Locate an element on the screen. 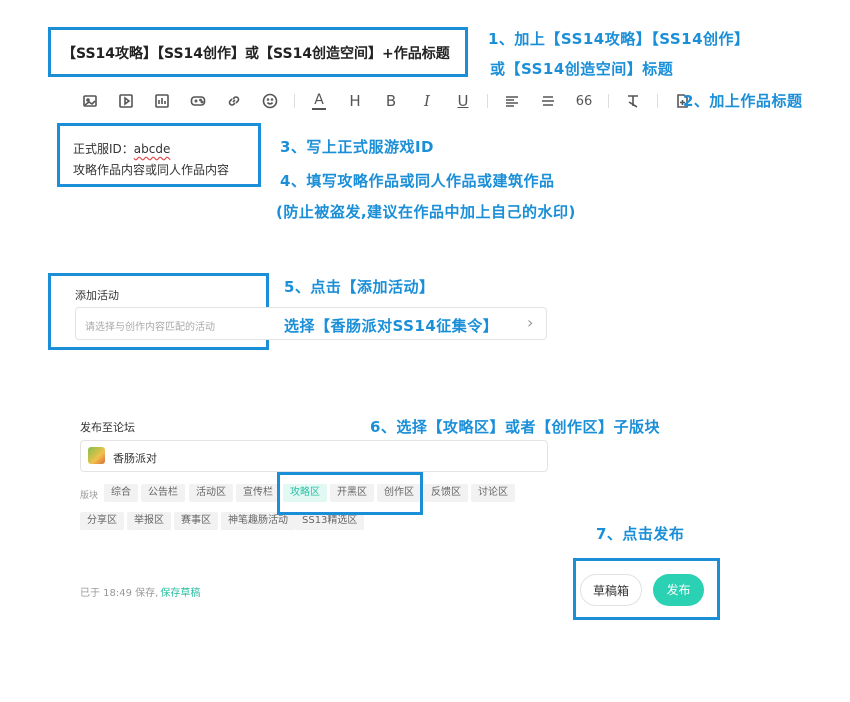 This screenshot has height=702, width=850. video-icon is located at coordinates (126, 101).